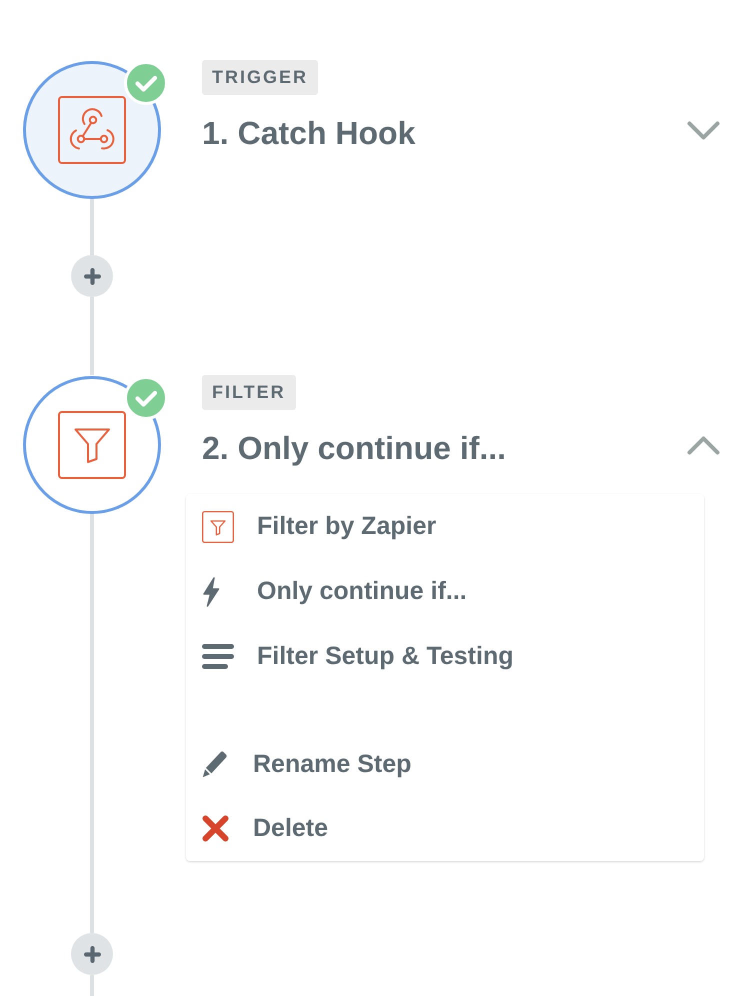 The height and width of the screenshot is (996, 750). Describe the element at coordinates (215, 828) in the screenshot. I see `cross-icon` at that location.